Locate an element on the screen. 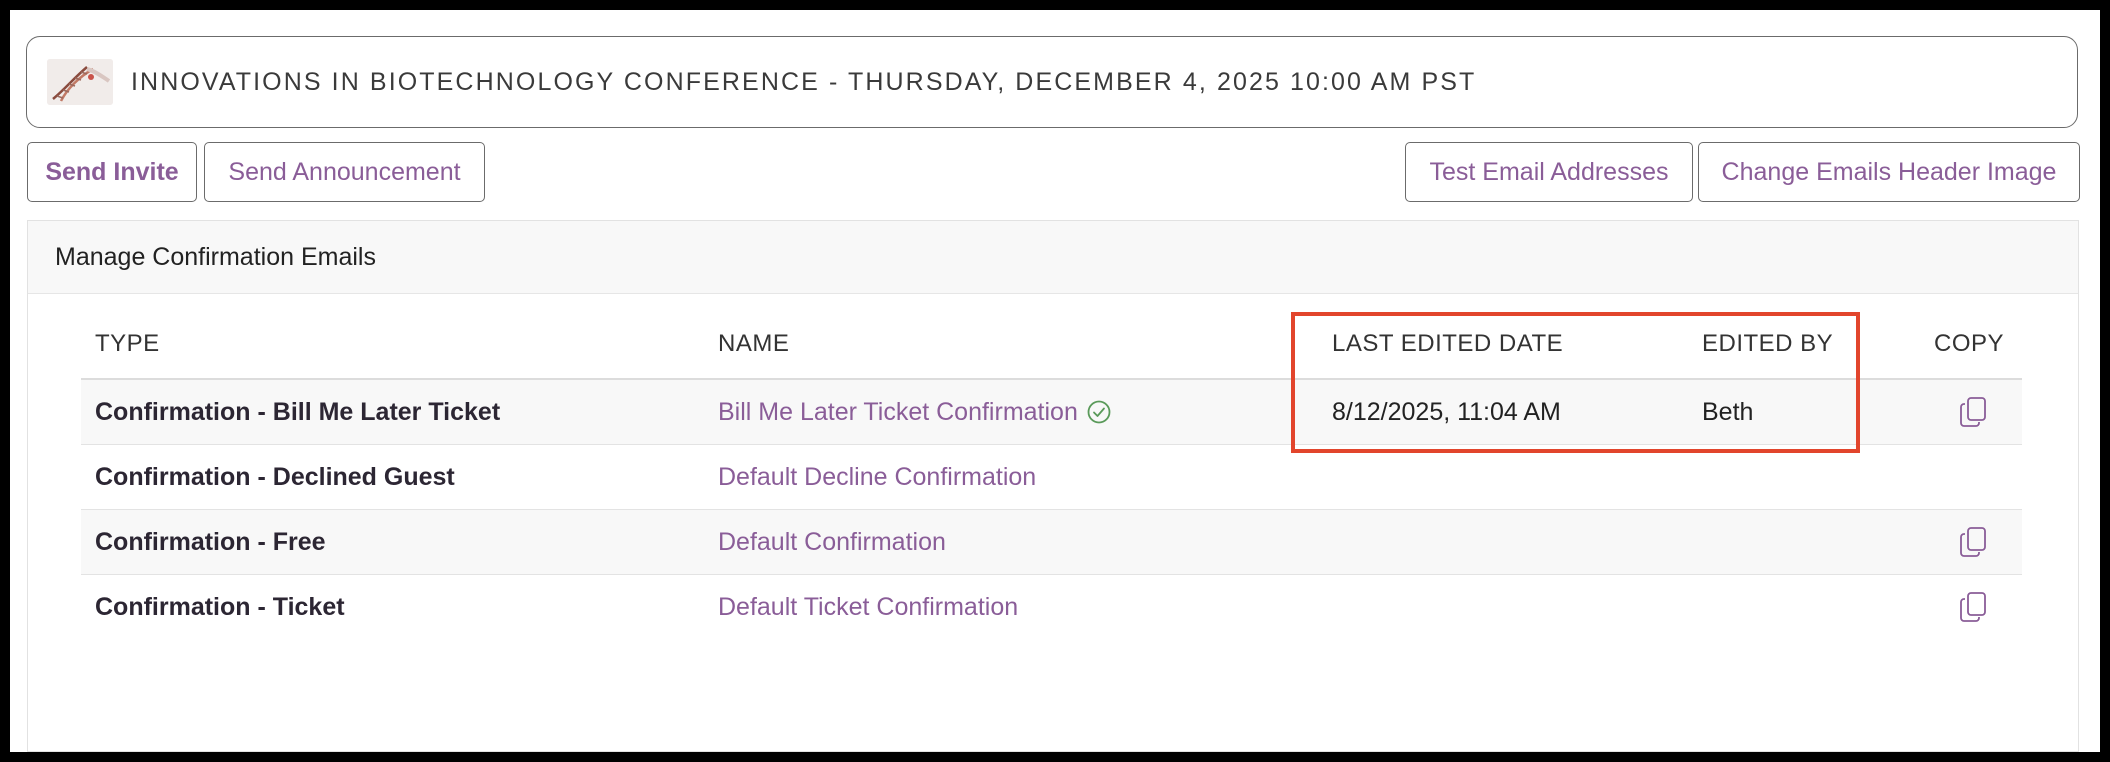  email-name-link: Default Decline Confirmation is located at coordinates (877, 477).